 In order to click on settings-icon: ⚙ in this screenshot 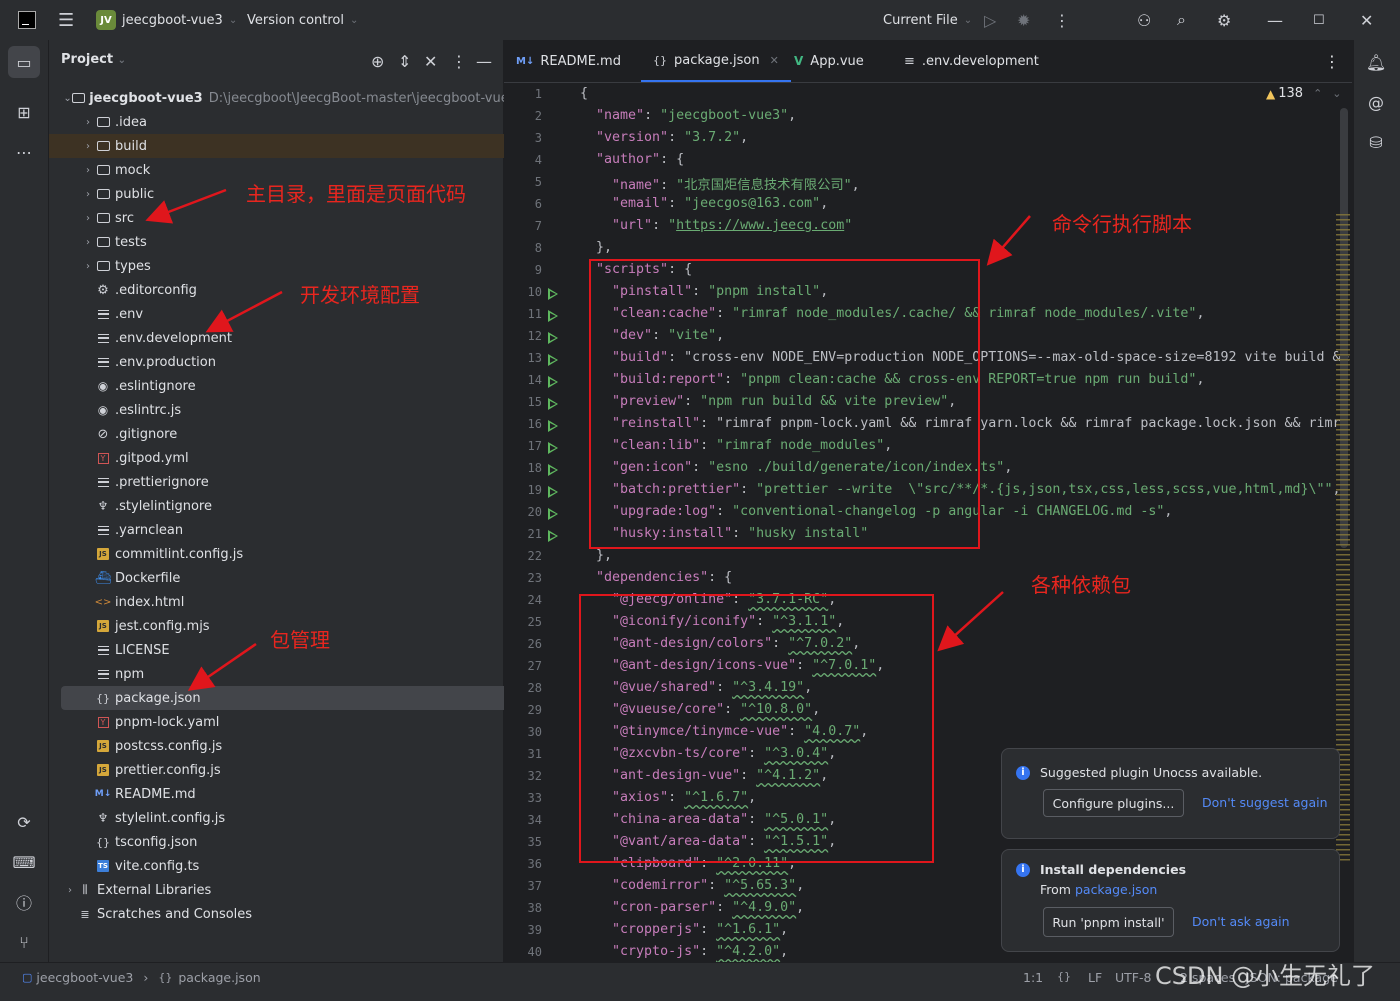, I will do `click(1224, 20)`.